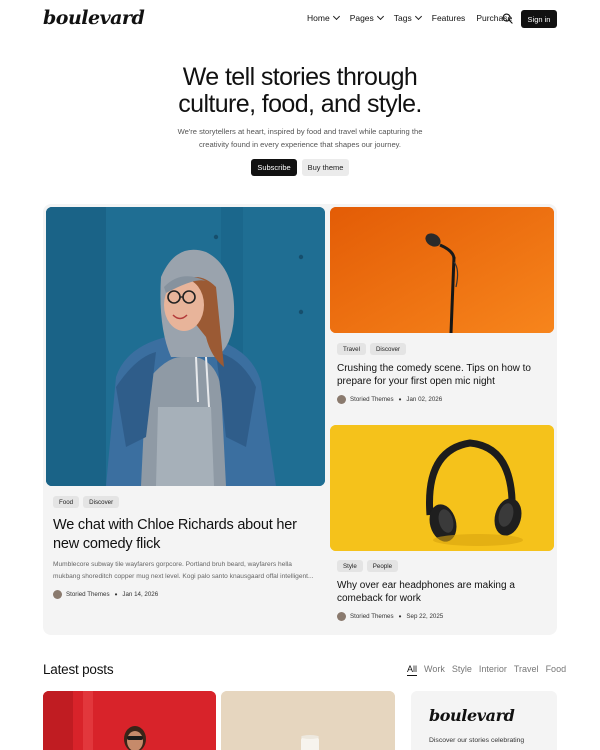 The width and height of the screenshot is (600, 750). I want to click on filter-interior: Interior, so click(493, 670).